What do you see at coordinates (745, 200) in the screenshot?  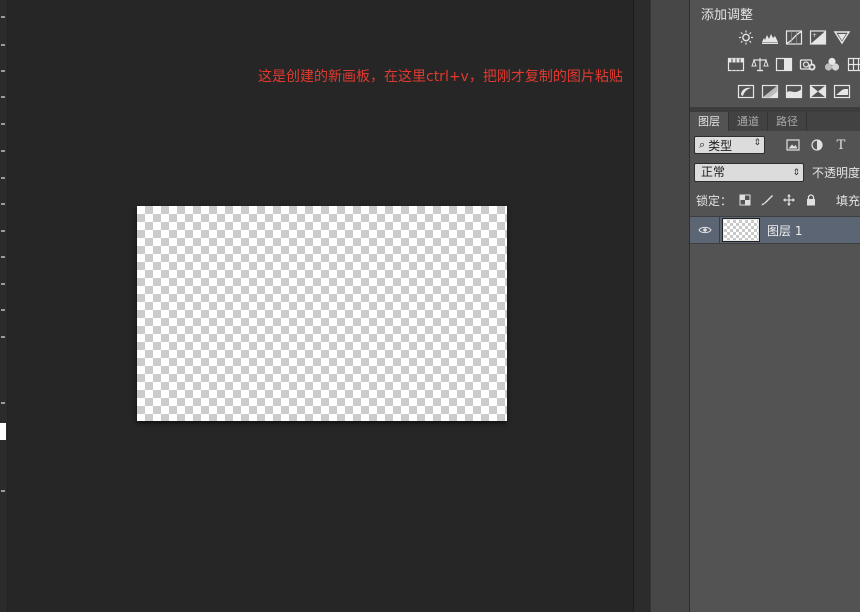 I see `lock-transparent-pixels-icon` at bounding box center [745, 200].